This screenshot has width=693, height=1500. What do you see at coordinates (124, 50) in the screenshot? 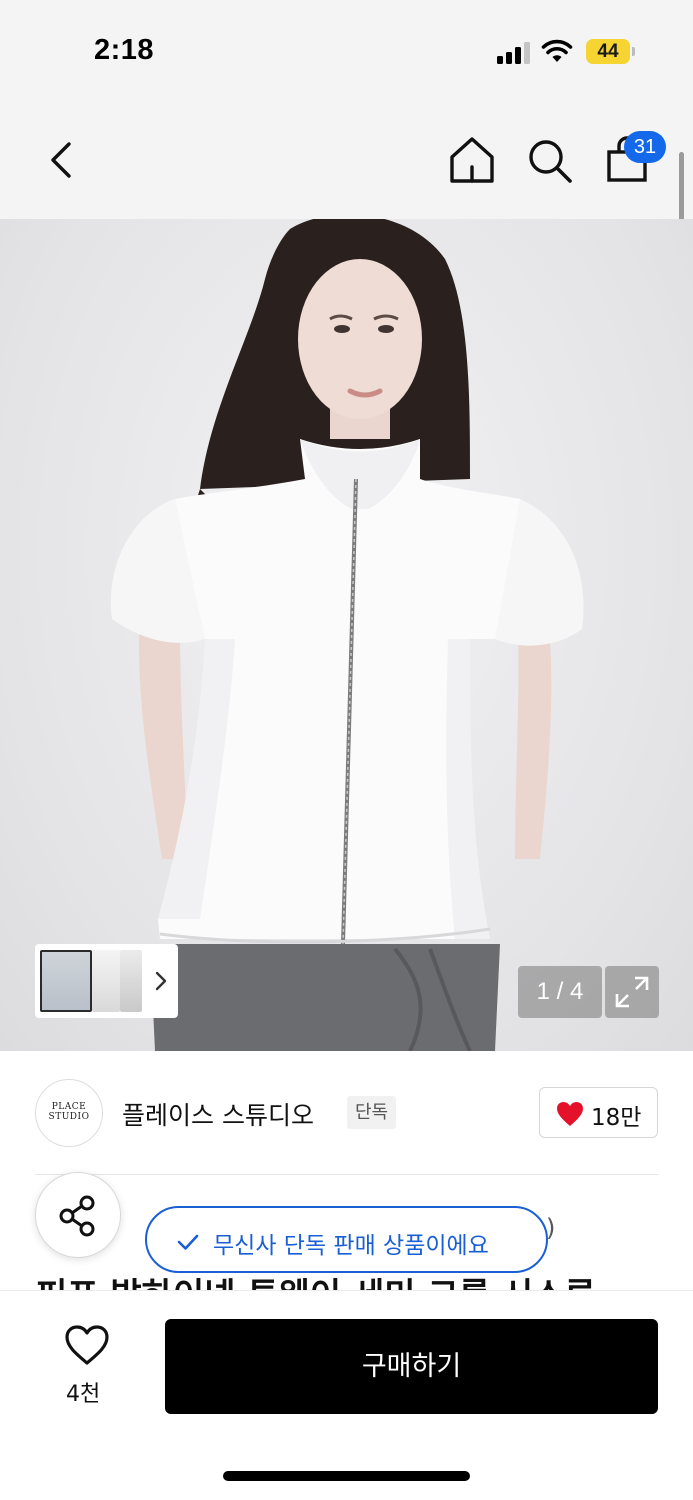
I see `status-time: 2:18` at bounding box center [124, 50].